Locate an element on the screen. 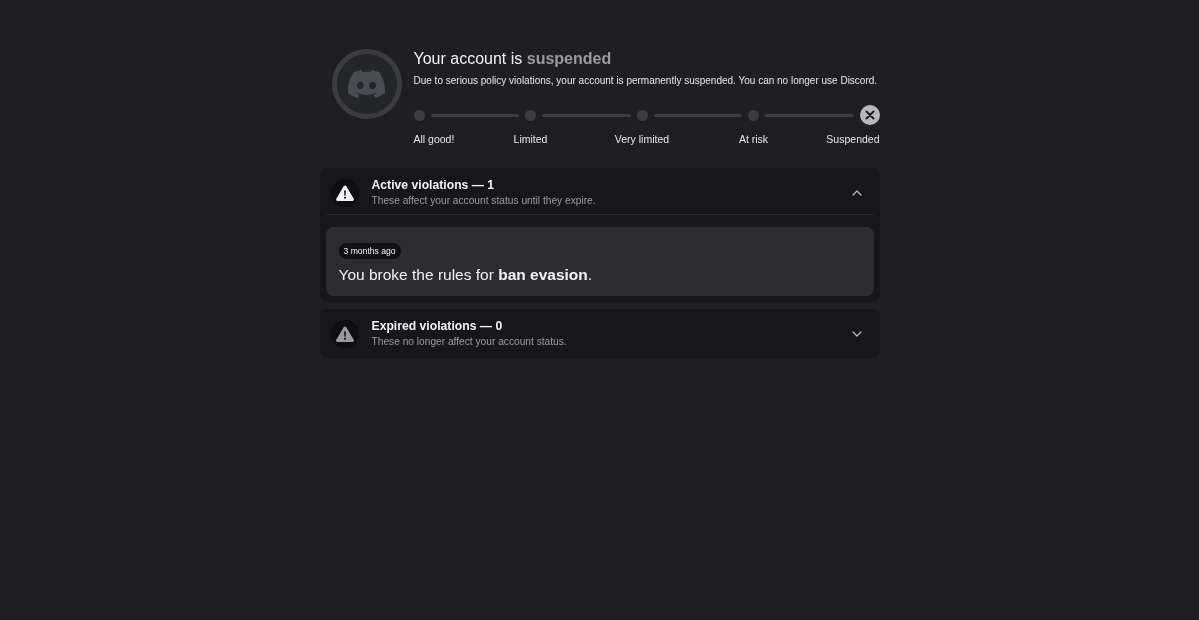 The image size is (1199, 620). step-label: At risk is located at coordinates (753, 139).